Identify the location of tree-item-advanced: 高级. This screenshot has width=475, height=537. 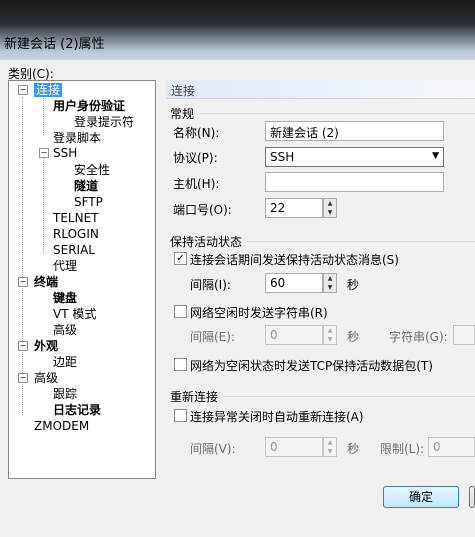
(46, 378).